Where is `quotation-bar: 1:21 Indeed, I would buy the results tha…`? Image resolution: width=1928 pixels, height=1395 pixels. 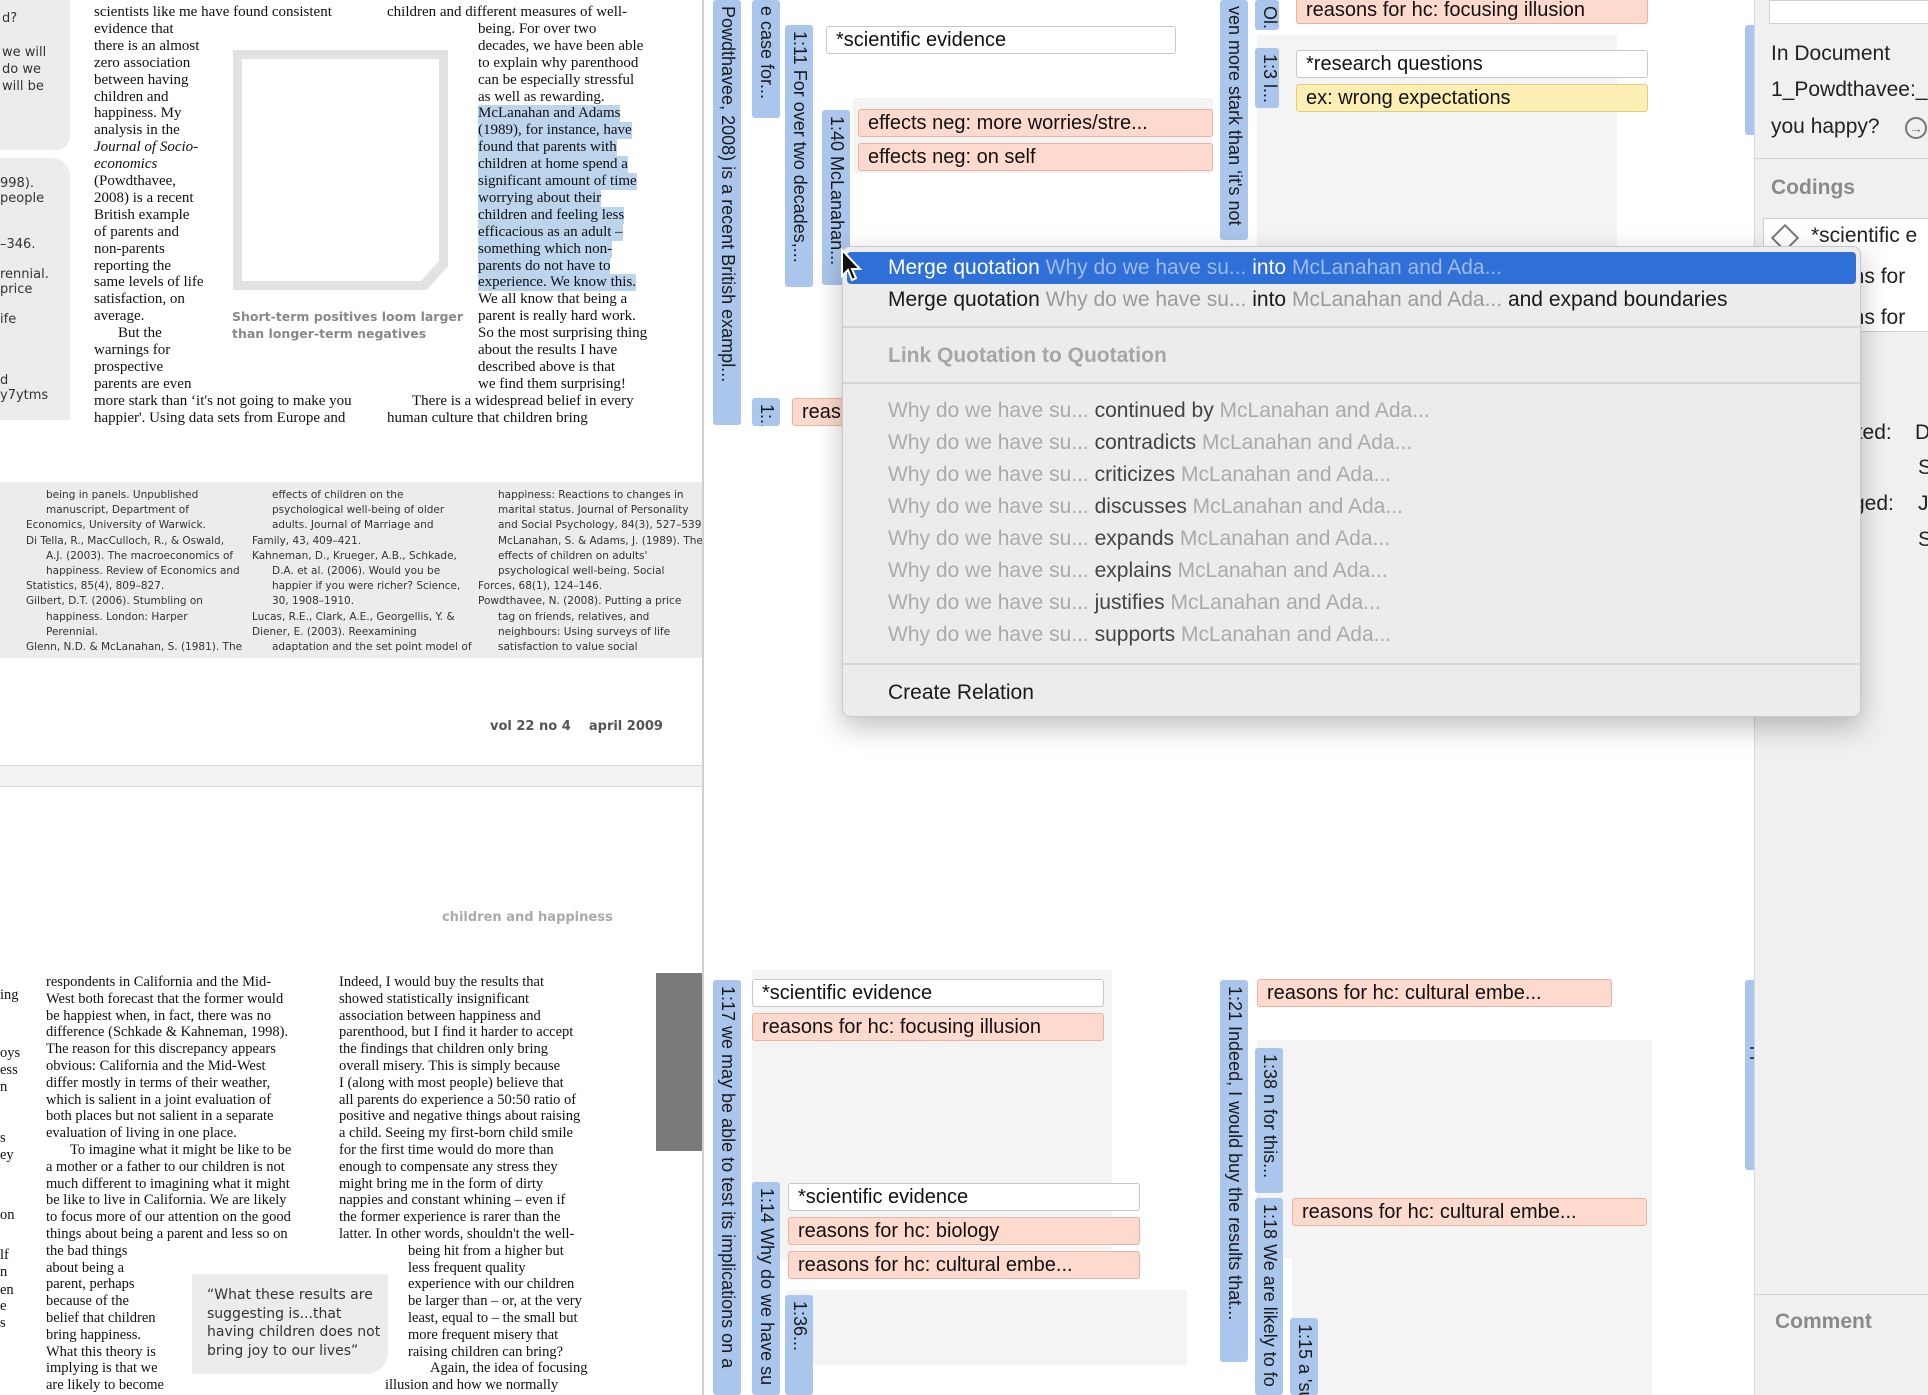 quotation-bar: 1:21 Indeed, I would buy the results tha… is located at coordinates (1234, 1171).